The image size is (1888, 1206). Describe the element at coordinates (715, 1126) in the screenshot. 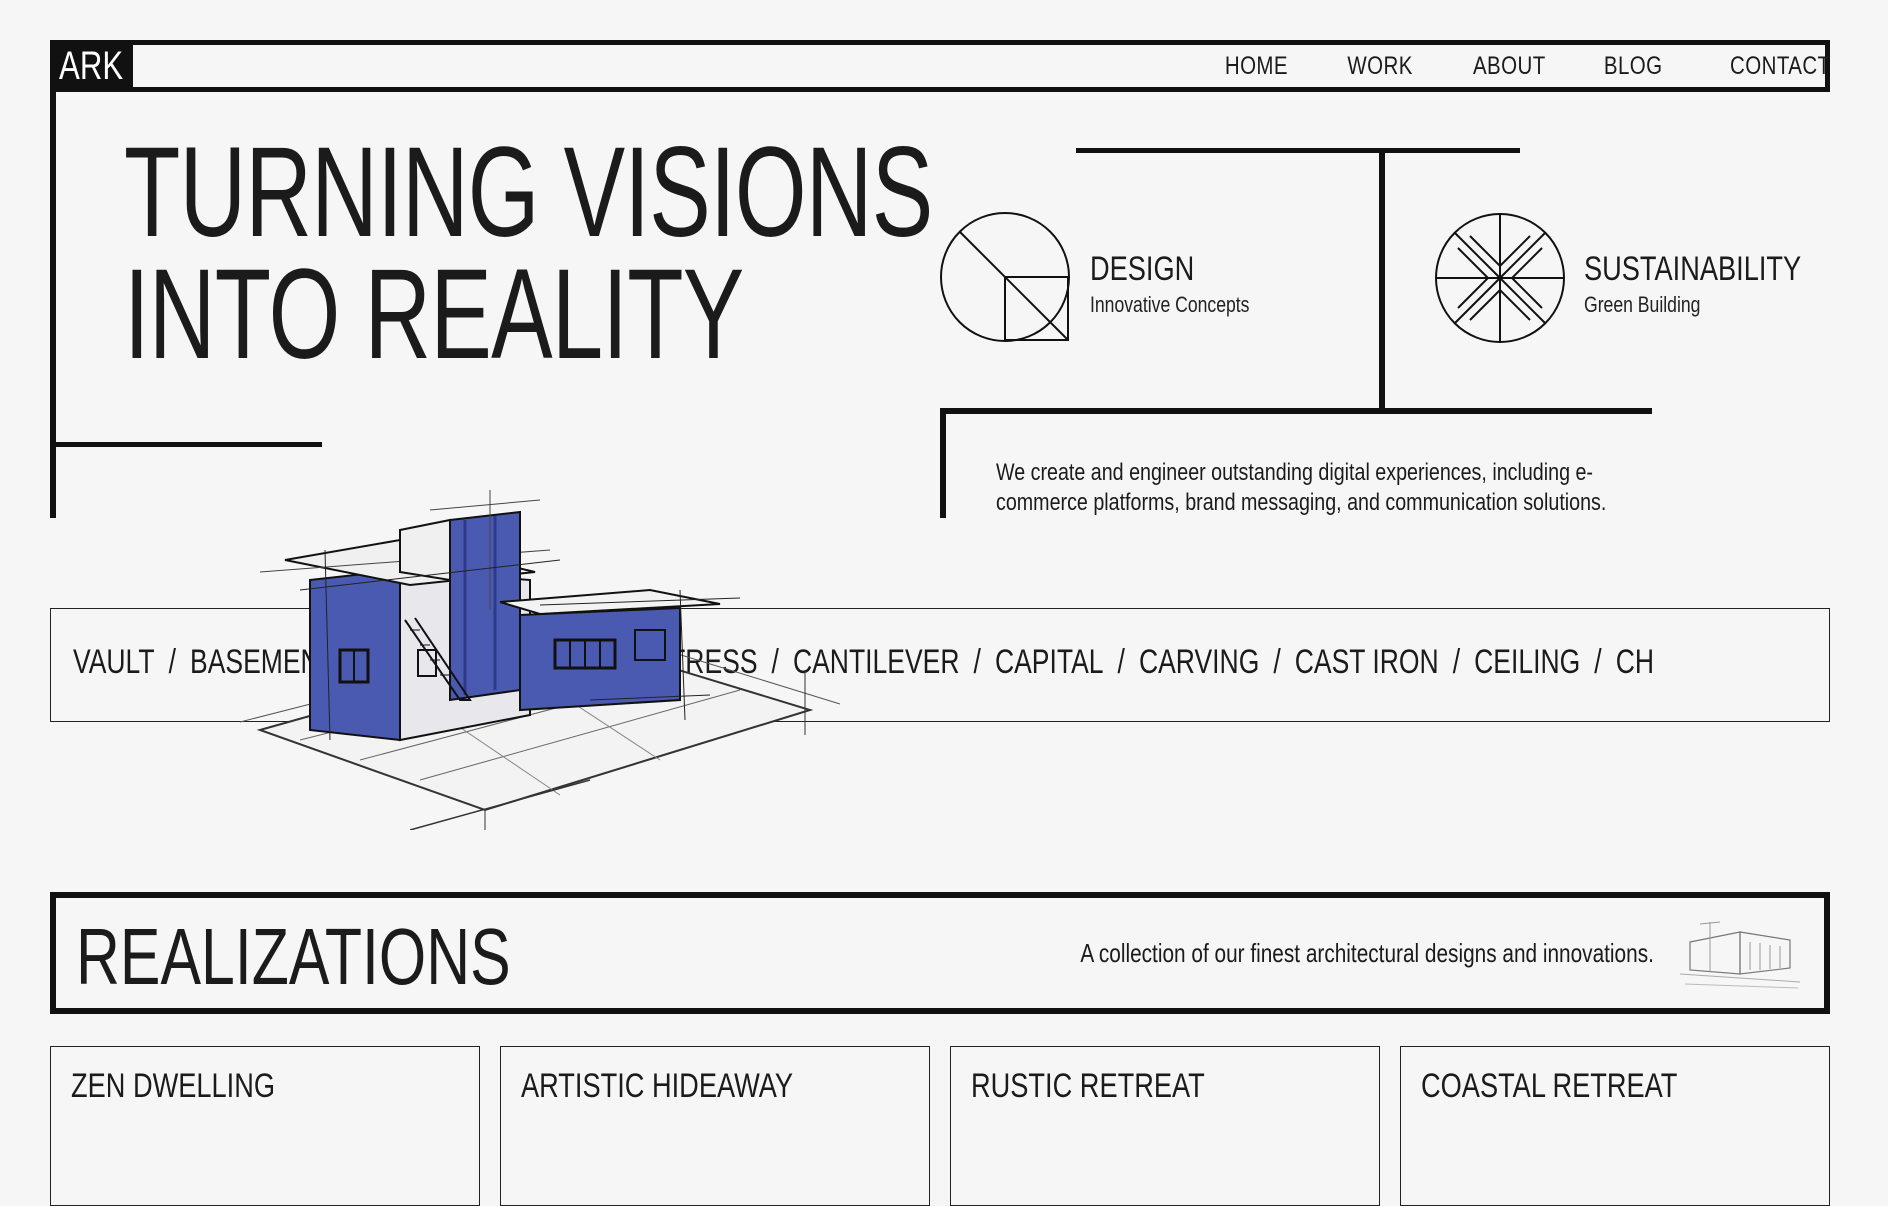

I see `project-card-artistic-hideaway: ARTISTIC HIDEAWAY` at that location.